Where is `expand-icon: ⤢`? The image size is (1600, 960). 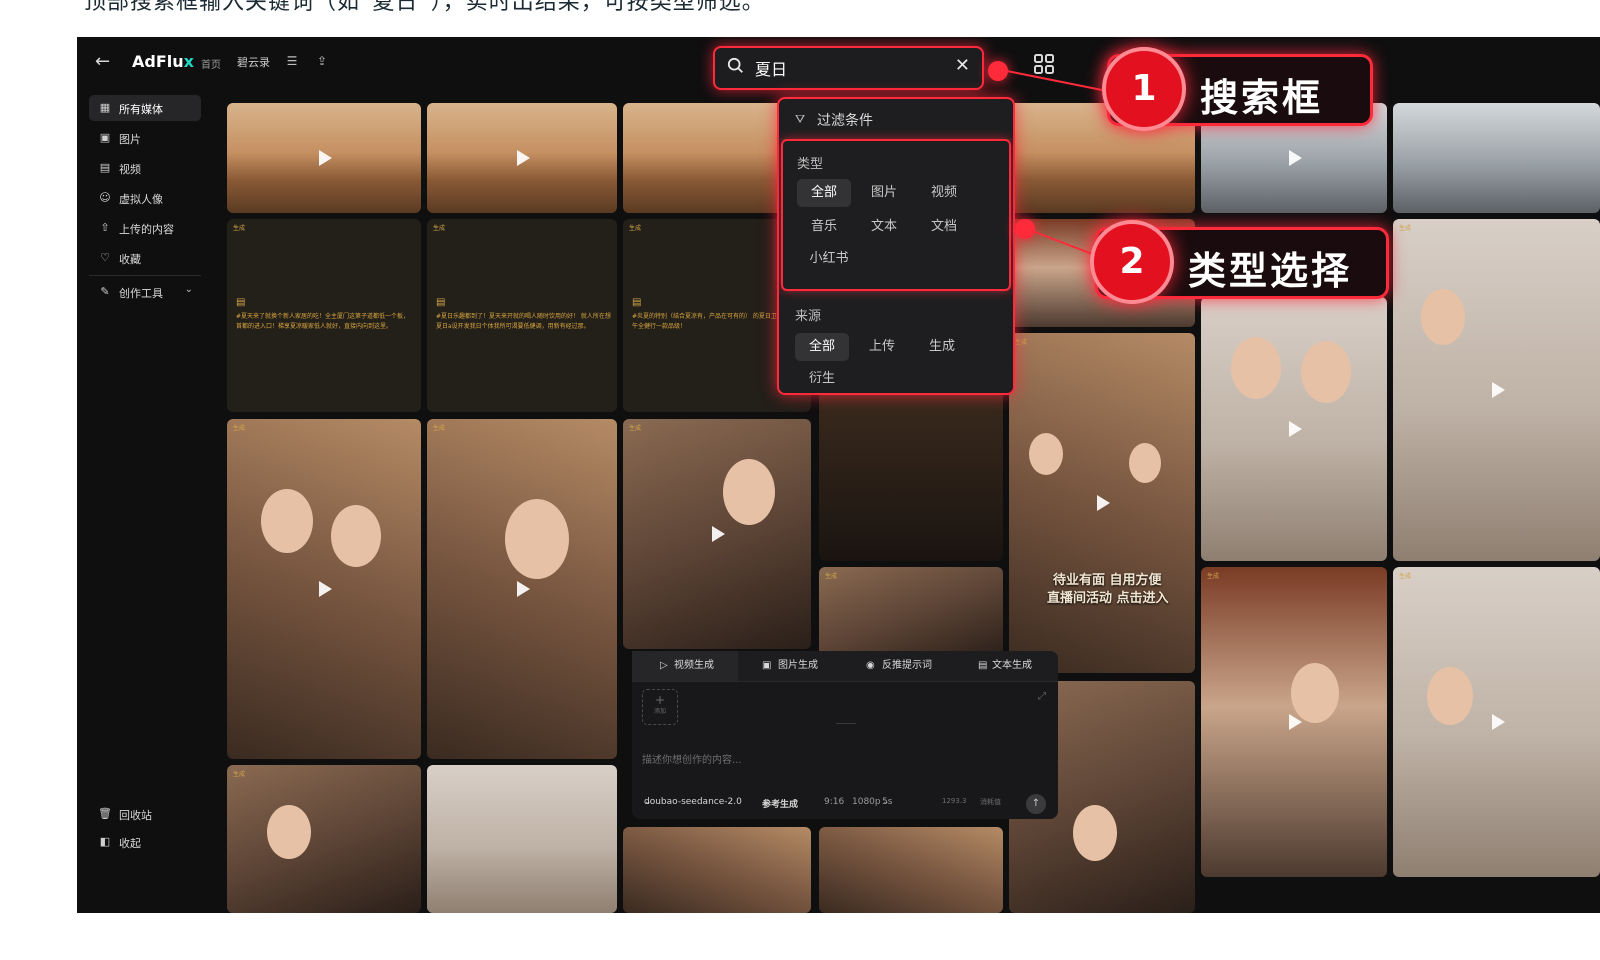 expand-icon: ⤢ is located at coordinates (1042, 696).